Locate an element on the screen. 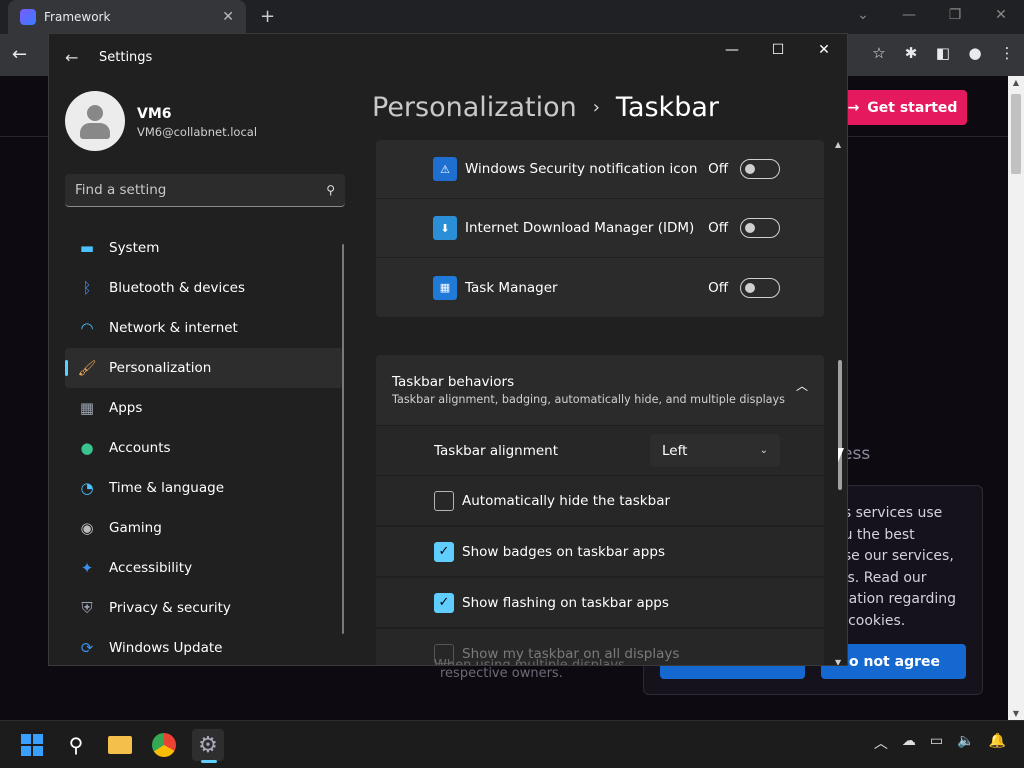 This screenshot has height=768, width=1024. sidebar-item-bluetooth-devices: ᛒ Bluetooth & devices is located at coordinates (204, 288).